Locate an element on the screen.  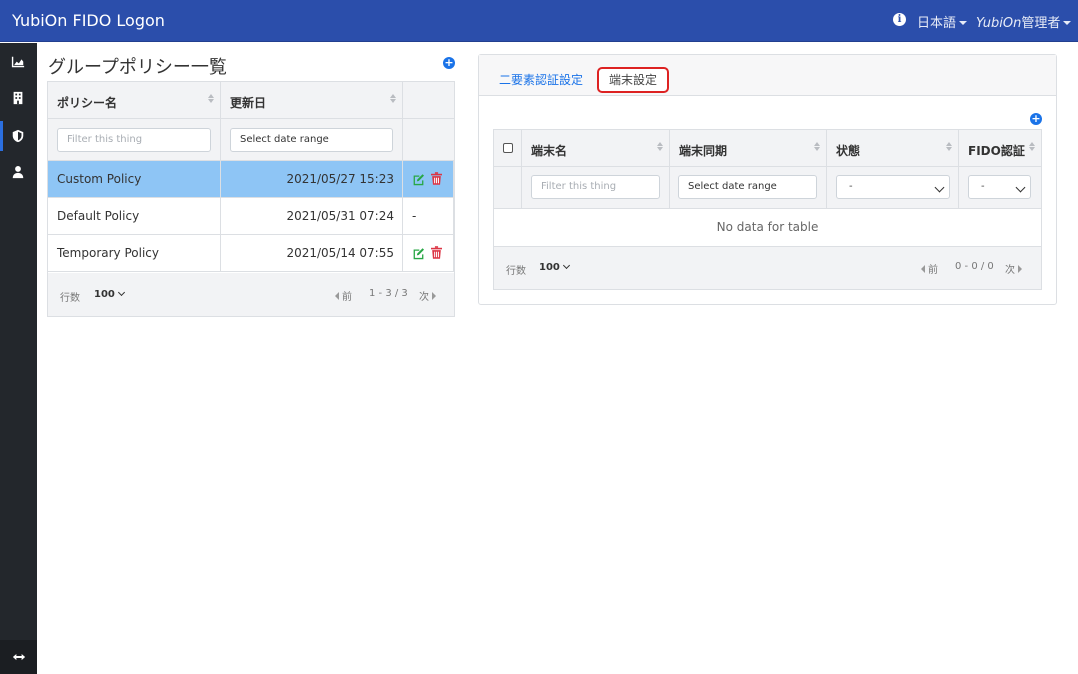
building-icon is located at coordinates (18, 98).